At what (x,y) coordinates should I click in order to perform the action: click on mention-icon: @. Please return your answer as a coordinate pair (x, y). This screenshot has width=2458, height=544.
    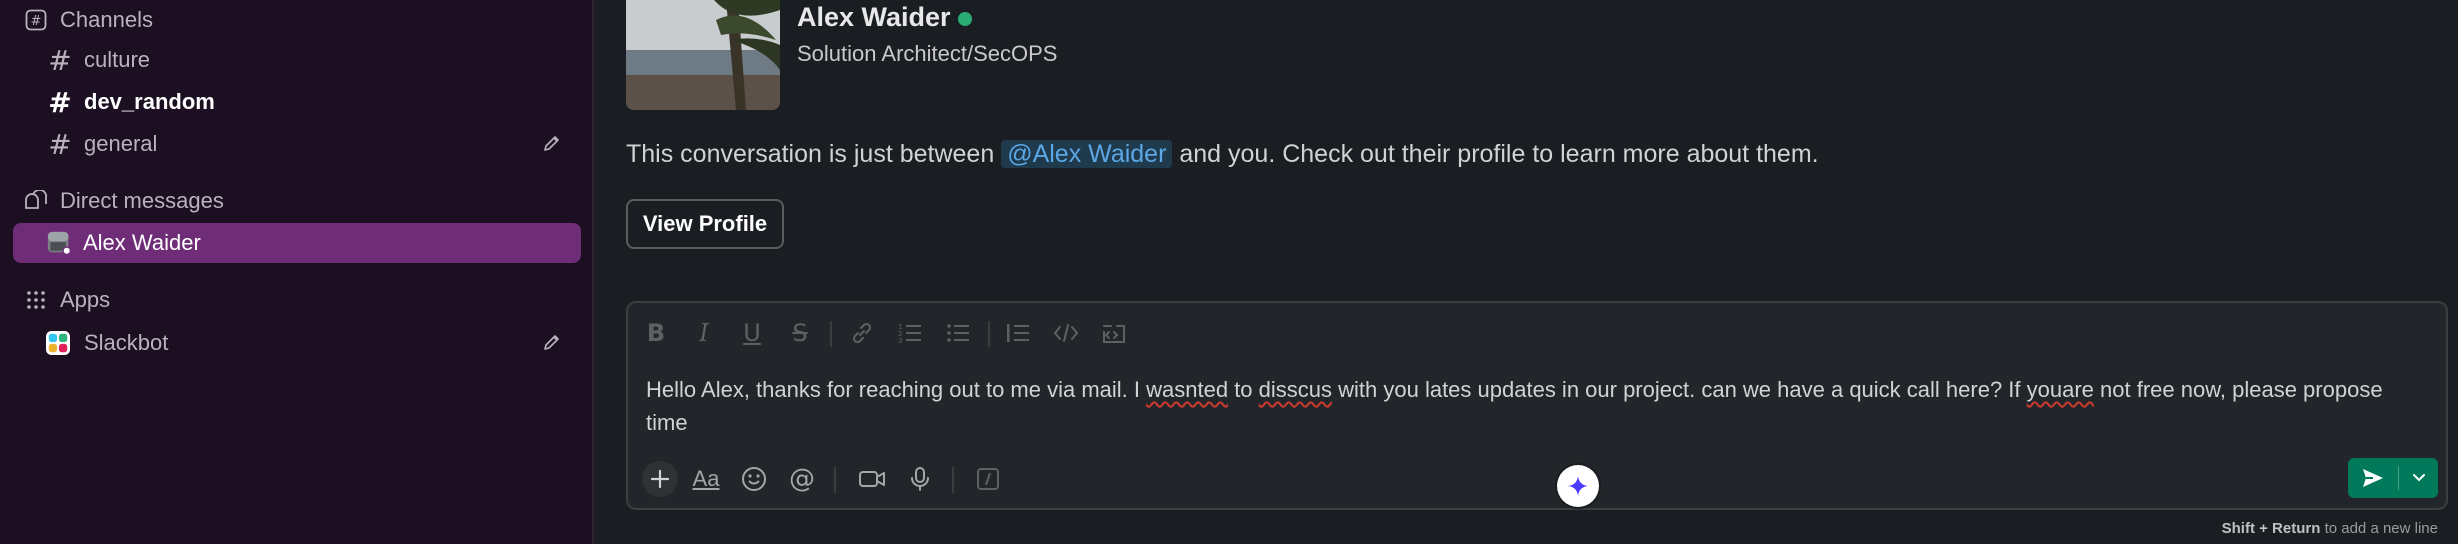
    Looking at the image, I should click on (802, 479).